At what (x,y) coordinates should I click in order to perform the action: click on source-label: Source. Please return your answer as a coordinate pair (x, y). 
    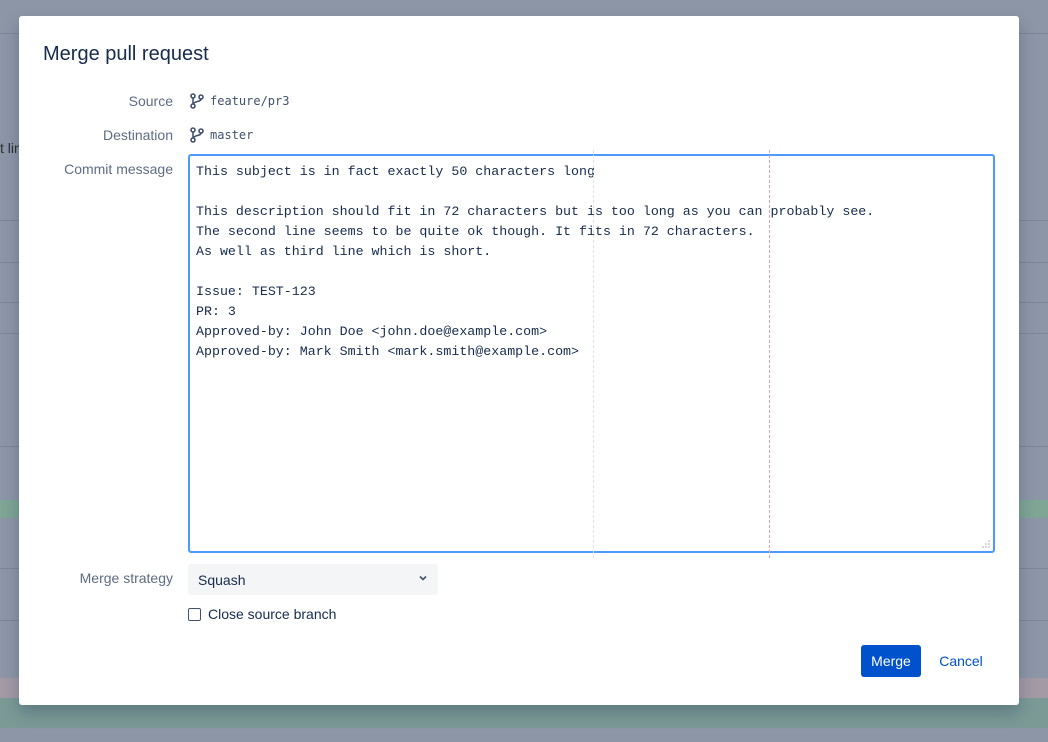
    Looking at the image, I should click on (150, 101).